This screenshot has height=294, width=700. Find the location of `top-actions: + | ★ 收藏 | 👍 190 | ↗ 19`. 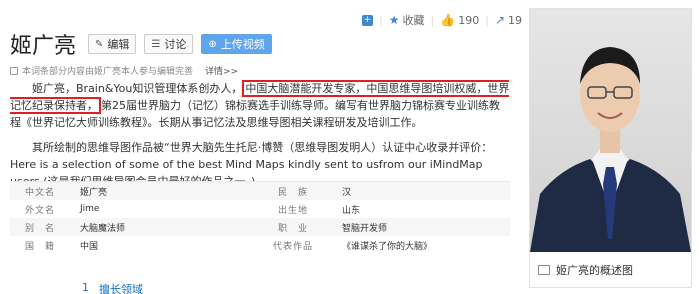

top-actions: + | ★ 收藏 | 👍 190 | ↗ 19 is located at coordinates (442, 20).